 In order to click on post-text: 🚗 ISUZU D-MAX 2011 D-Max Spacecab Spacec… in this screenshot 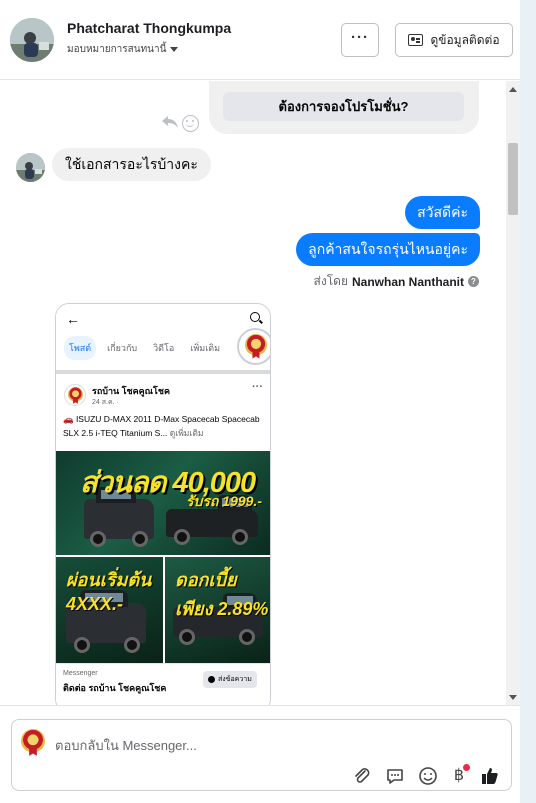, I will do `click(165, 426)`.